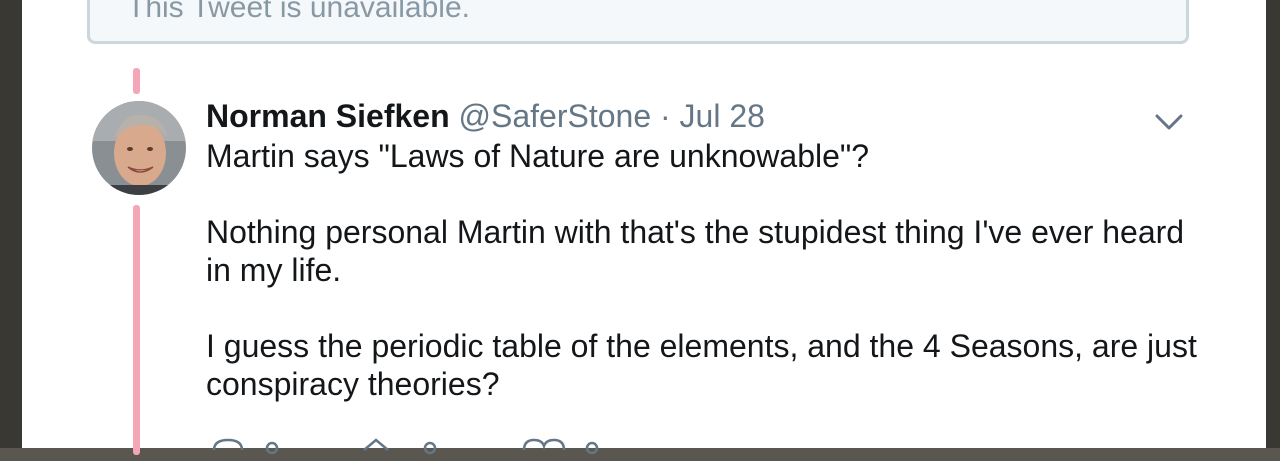  I want to click on tweet-header: Norman Siefken @SaferStone · Jul 28, so click(706, 116).